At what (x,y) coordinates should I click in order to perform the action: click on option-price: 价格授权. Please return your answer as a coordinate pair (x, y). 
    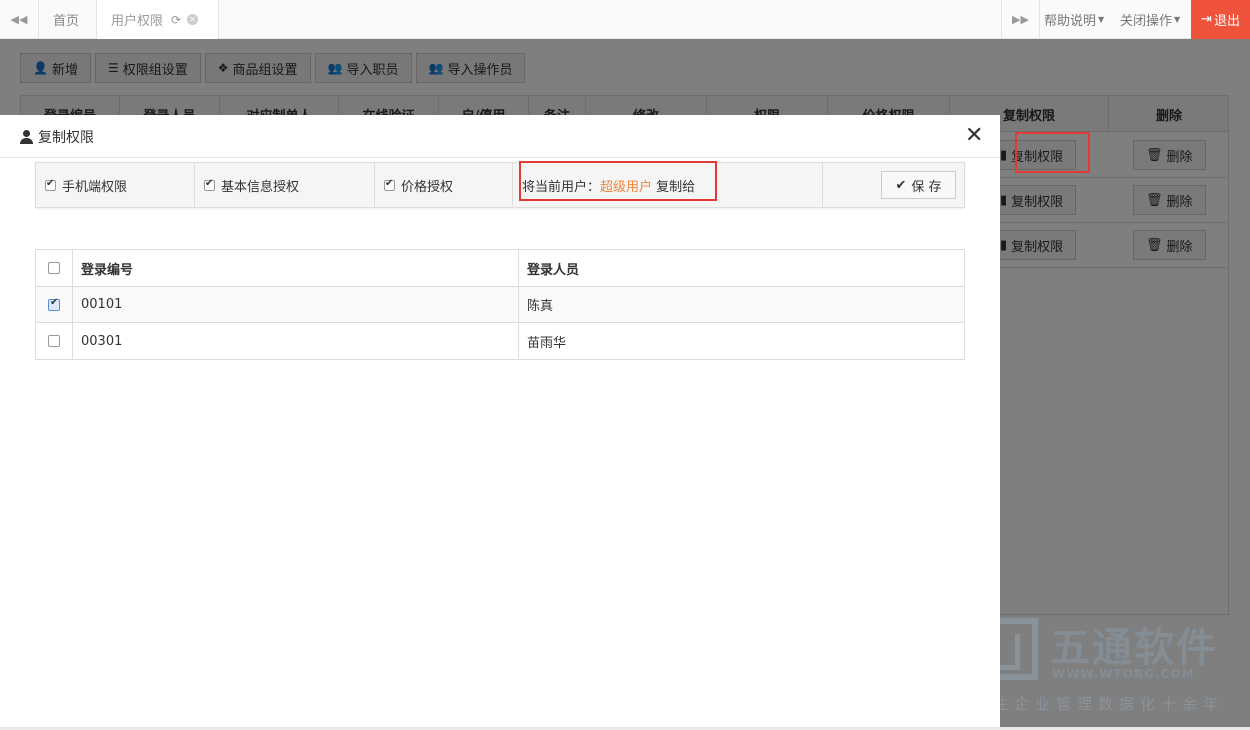
    Looking at the image, I should click on (444, 185).